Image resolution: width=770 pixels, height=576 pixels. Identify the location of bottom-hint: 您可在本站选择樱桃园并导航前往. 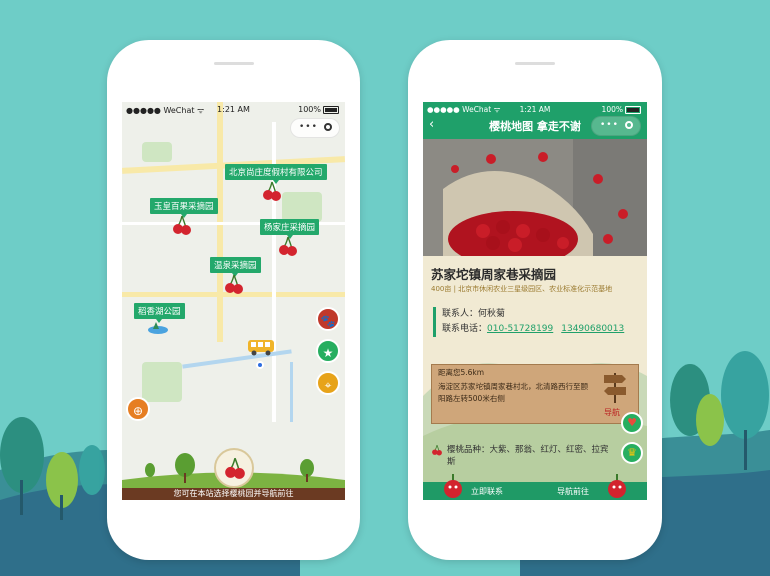
(233, 494).